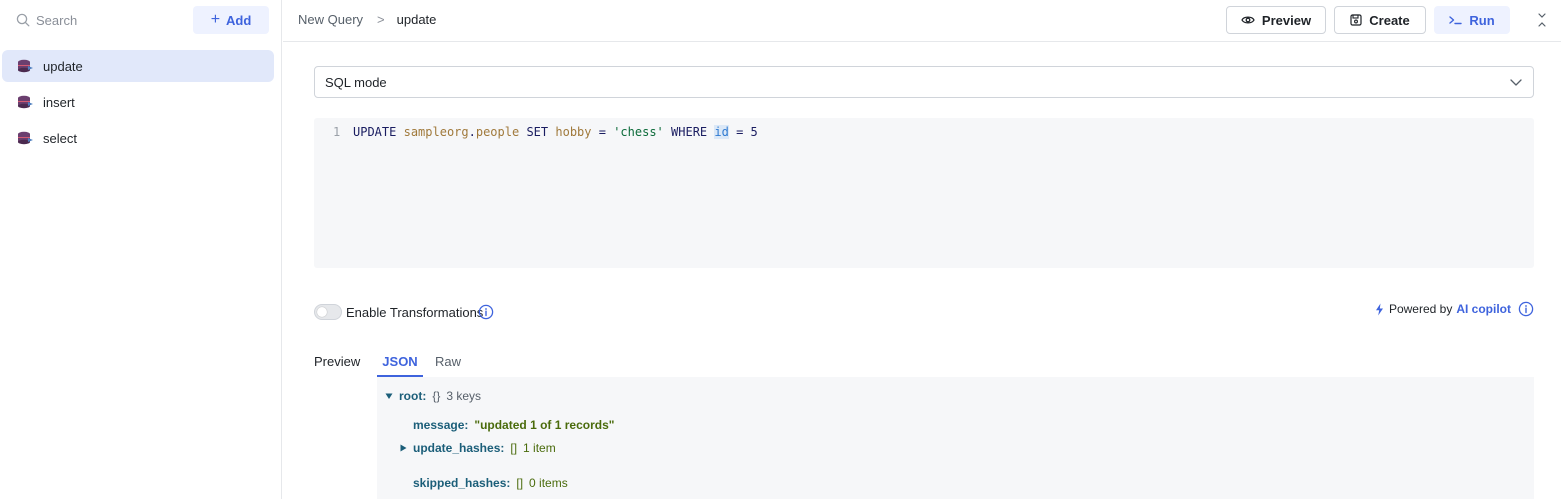  Describe the element at coordinates (1516, 82) in the screenshot. I see `chevron-down-icon` at that location.